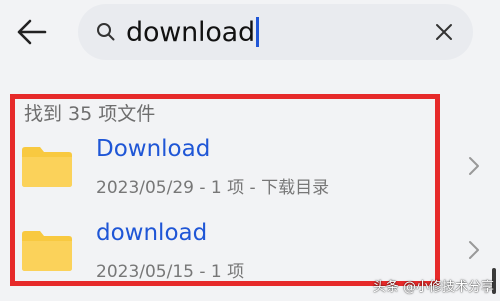 This screenshot has width=500, height=301. I want to click on watermark-text: 头条 @小修技术分享, so click(433, 287).